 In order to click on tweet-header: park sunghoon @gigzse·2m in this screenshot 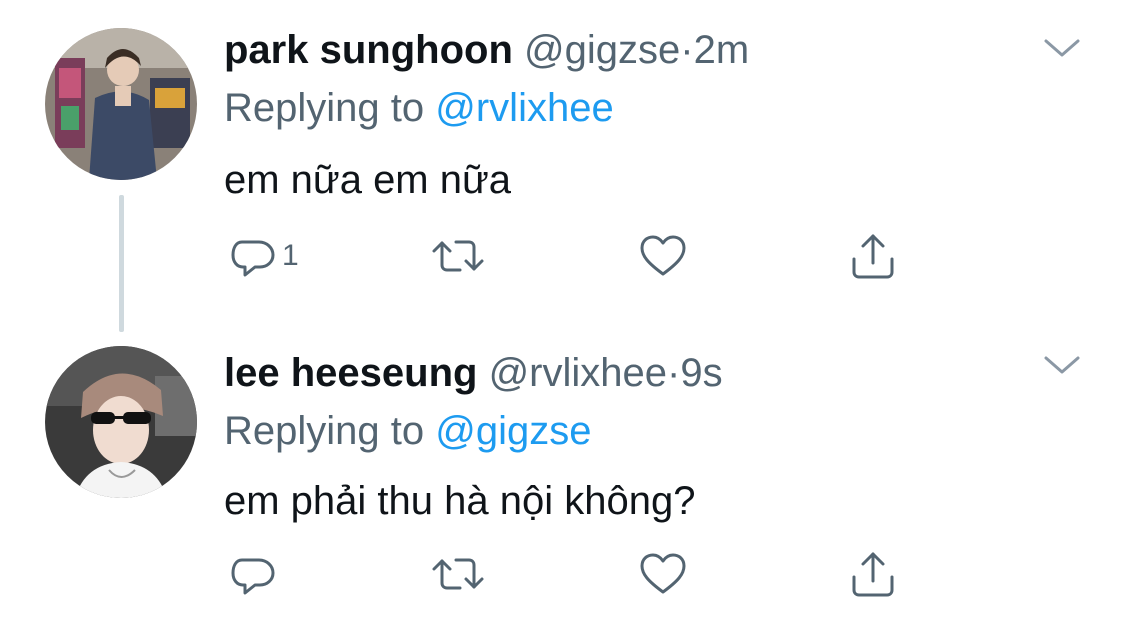, I will do `click(486, 50)`.